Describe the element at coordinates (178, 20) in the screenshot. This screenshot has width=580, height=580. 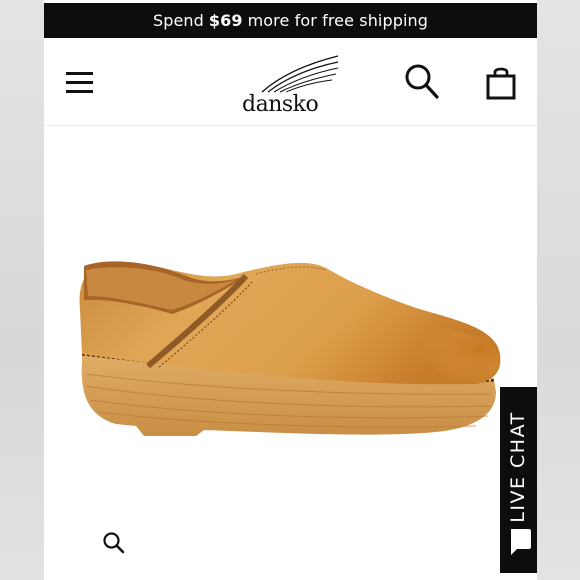
I see `promo-prefix: Spend` at that location.